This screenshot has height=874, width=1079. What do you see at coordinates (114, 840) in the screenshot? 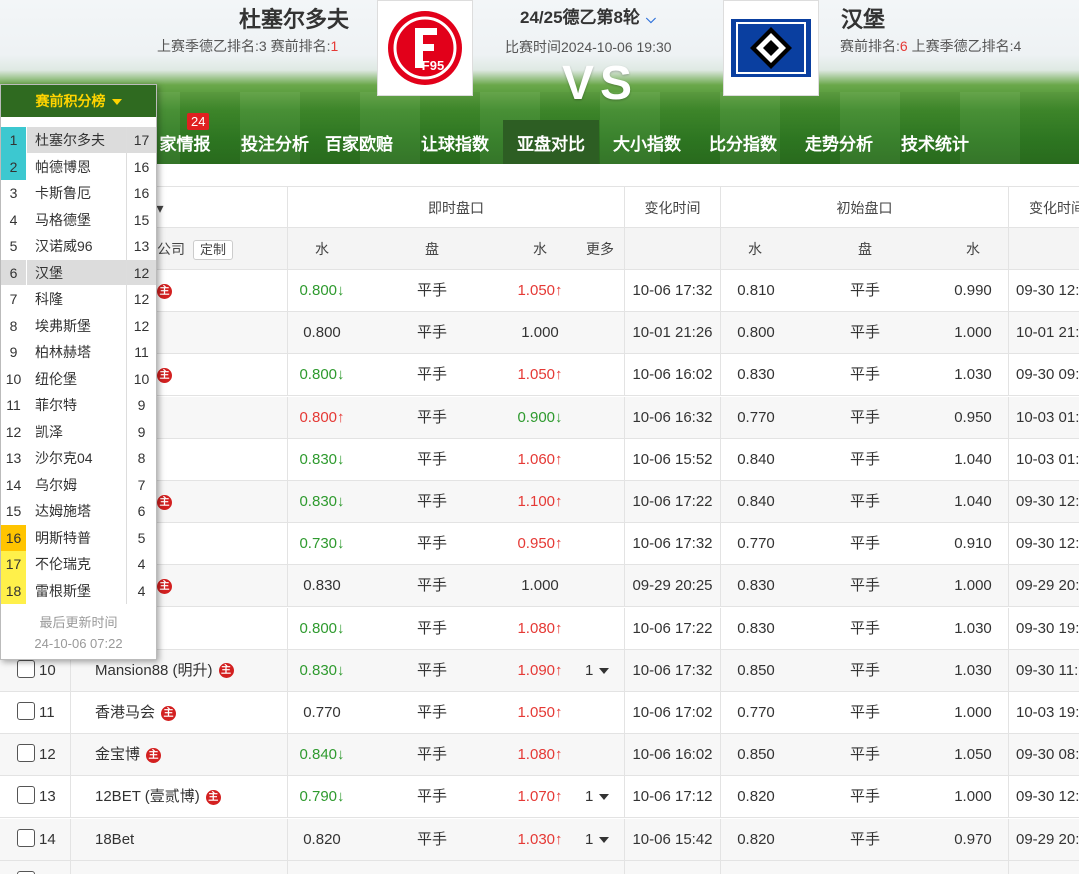
I see `company-name: 18Bet` at bounding box center [114, 840].